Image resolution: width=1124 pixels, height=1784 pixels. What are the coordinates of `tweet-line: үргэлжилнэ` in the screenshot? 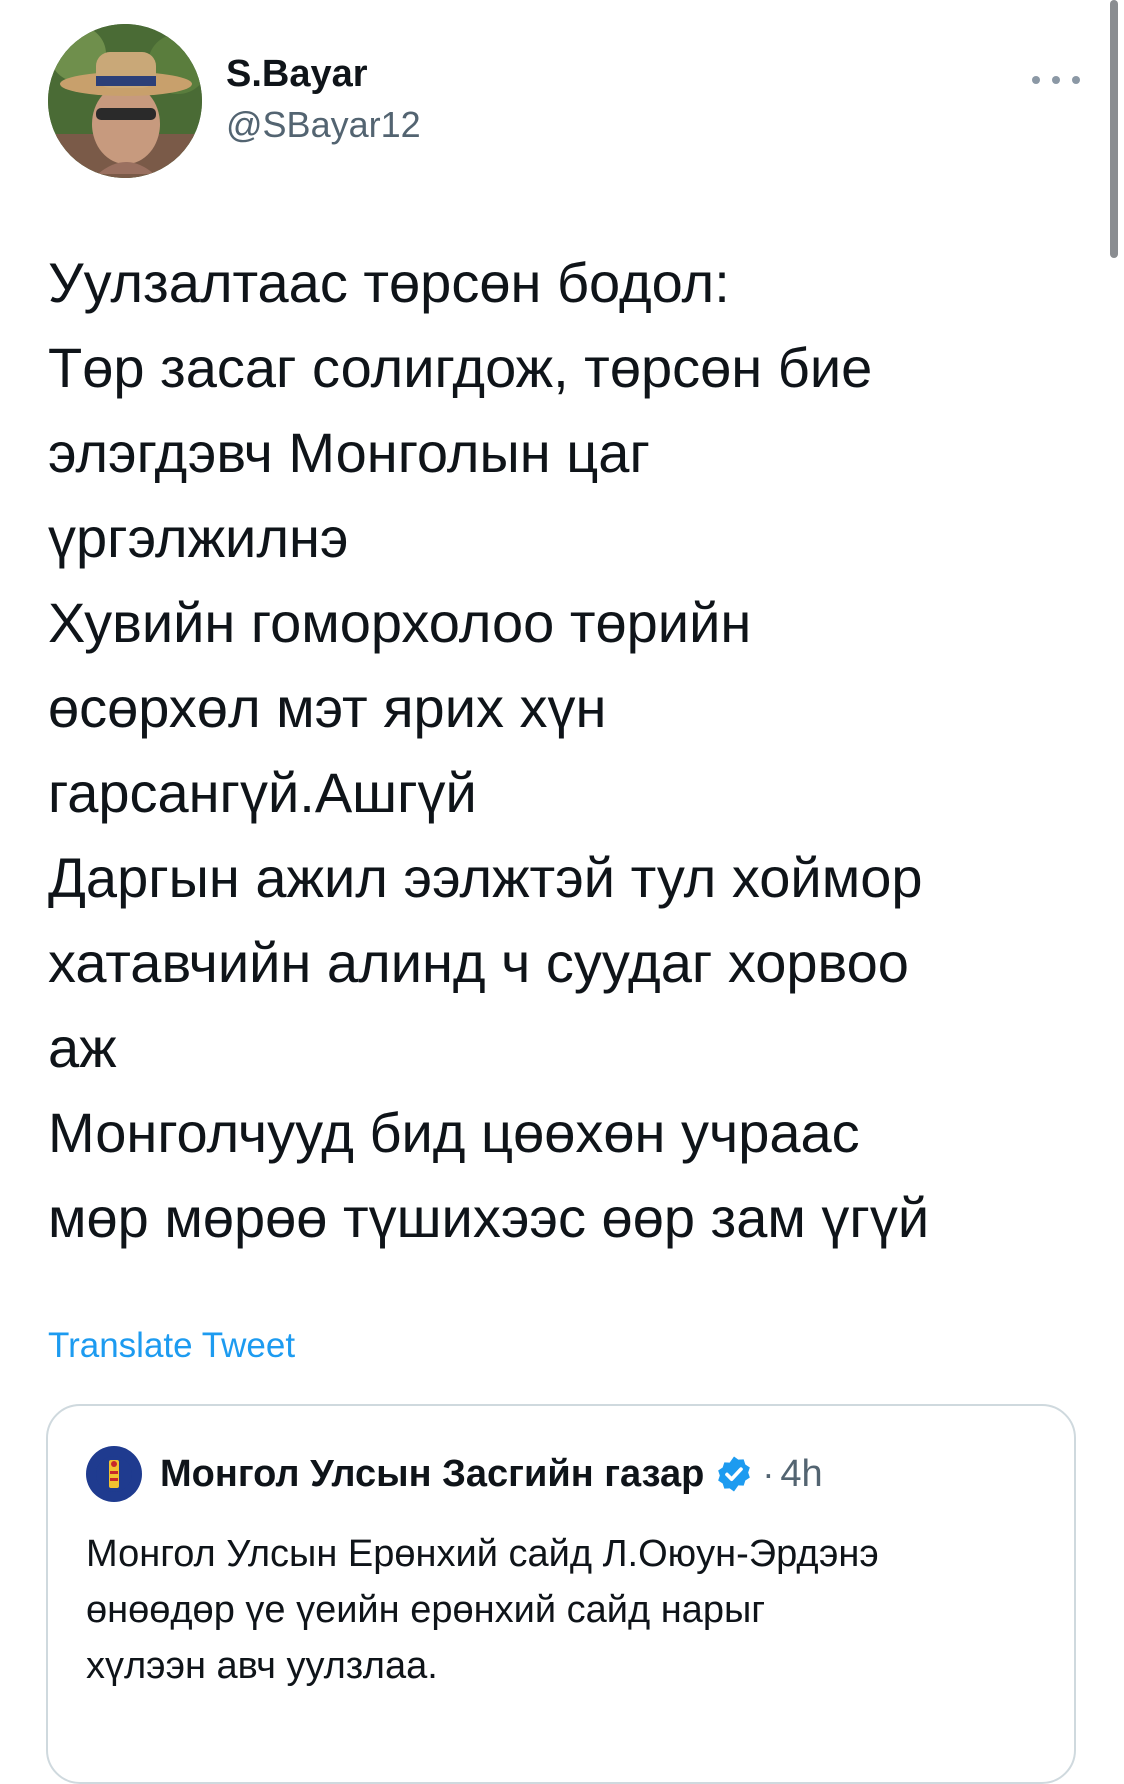 It's located at (198, 537).